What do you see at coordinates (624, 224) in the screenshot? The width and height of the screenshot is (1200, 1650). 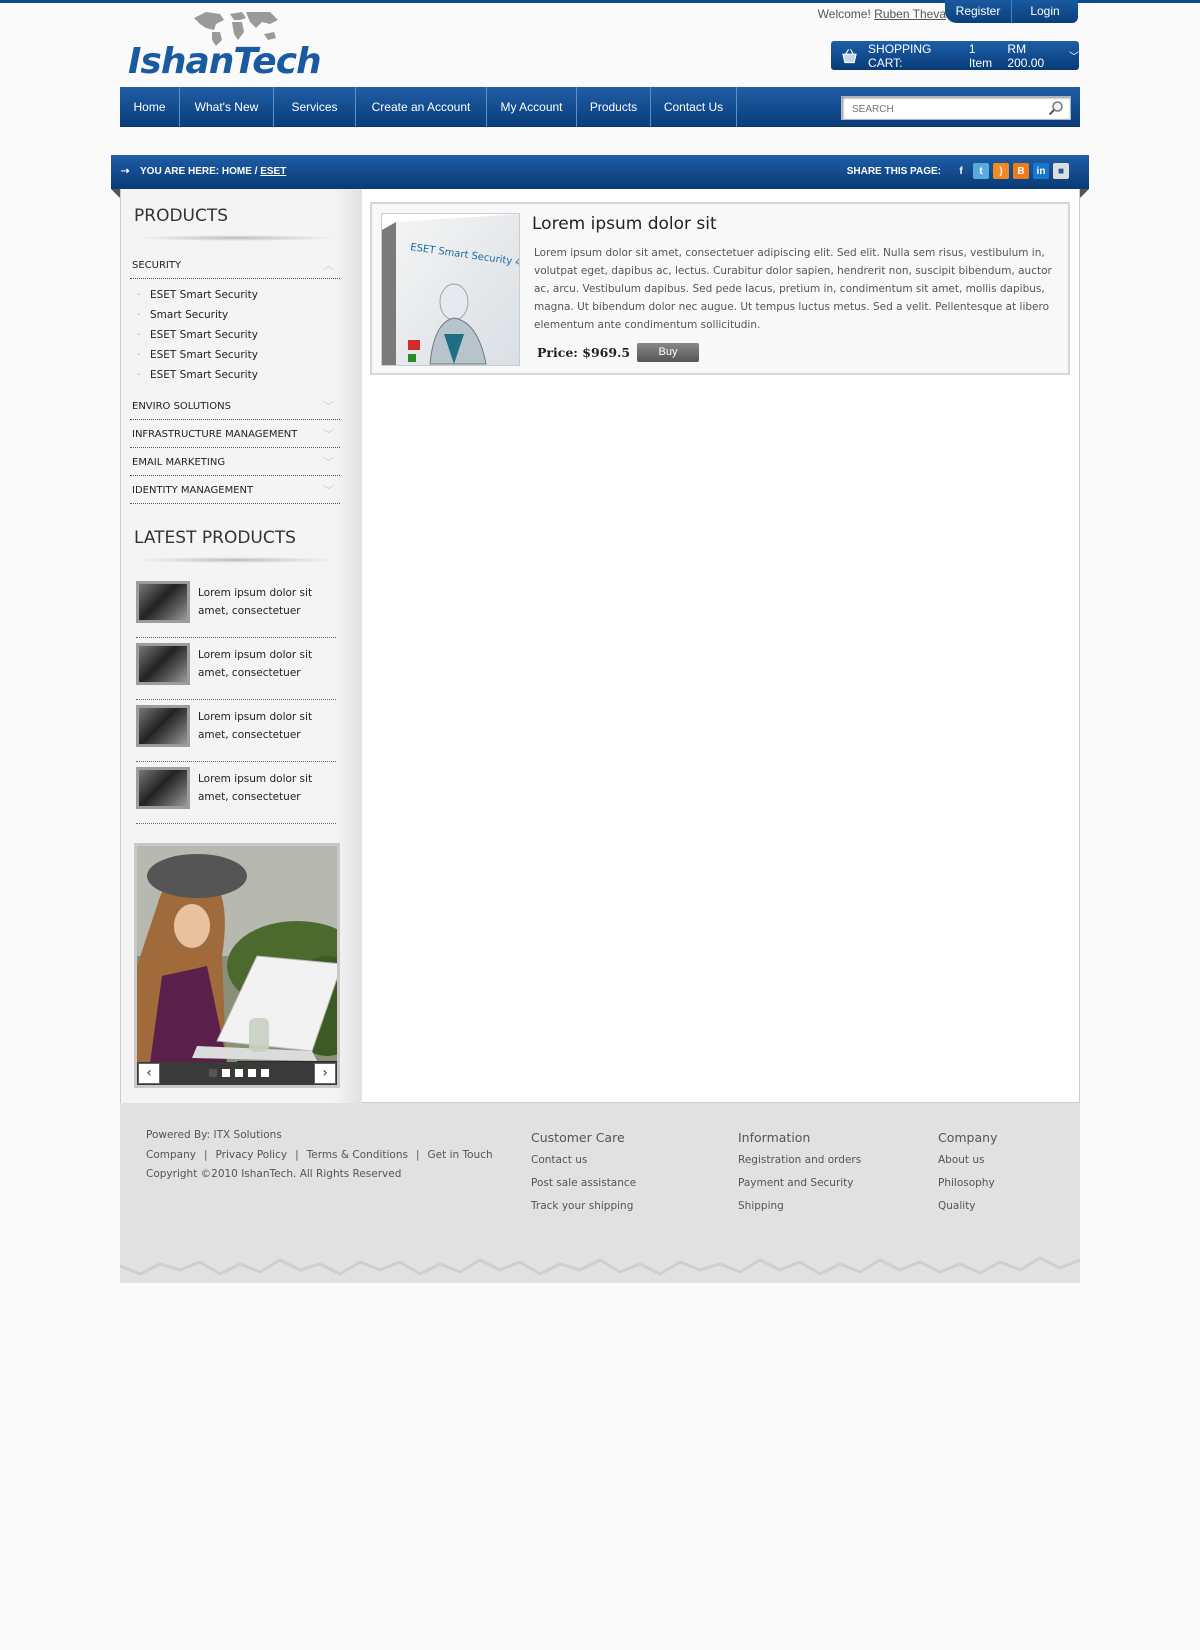 I see `product-title: Lorem ipsum dolor sit` at bounding box center [624, 224].